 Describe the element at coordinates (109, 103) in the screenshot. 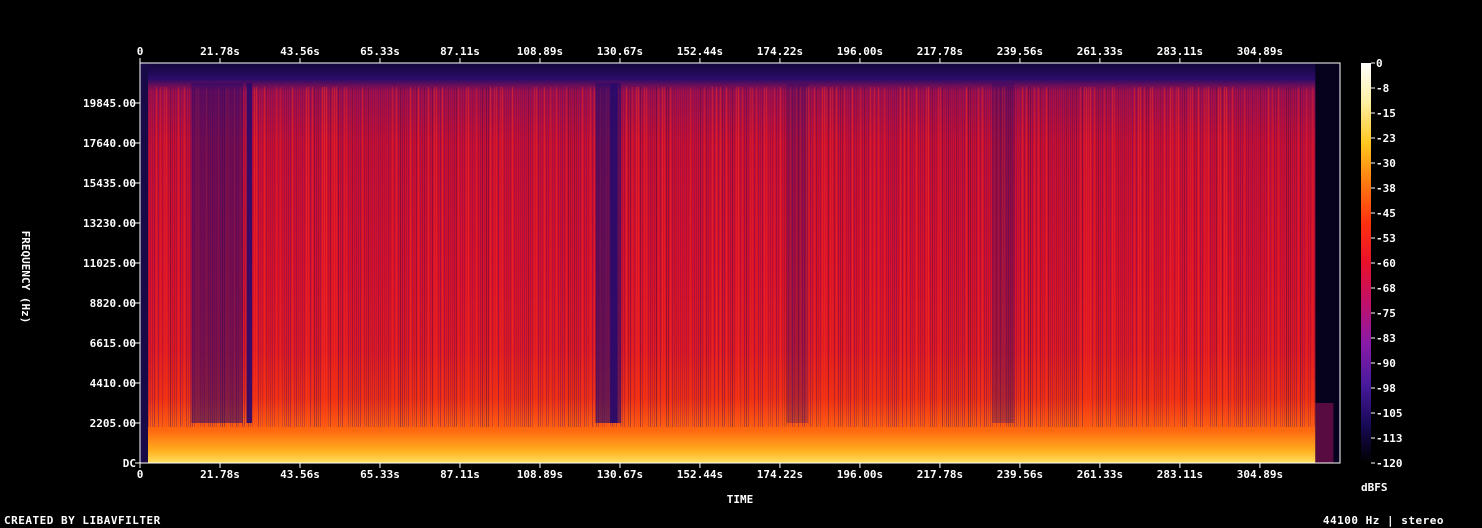

I see `y-tick-label: 19845.00` at that location.